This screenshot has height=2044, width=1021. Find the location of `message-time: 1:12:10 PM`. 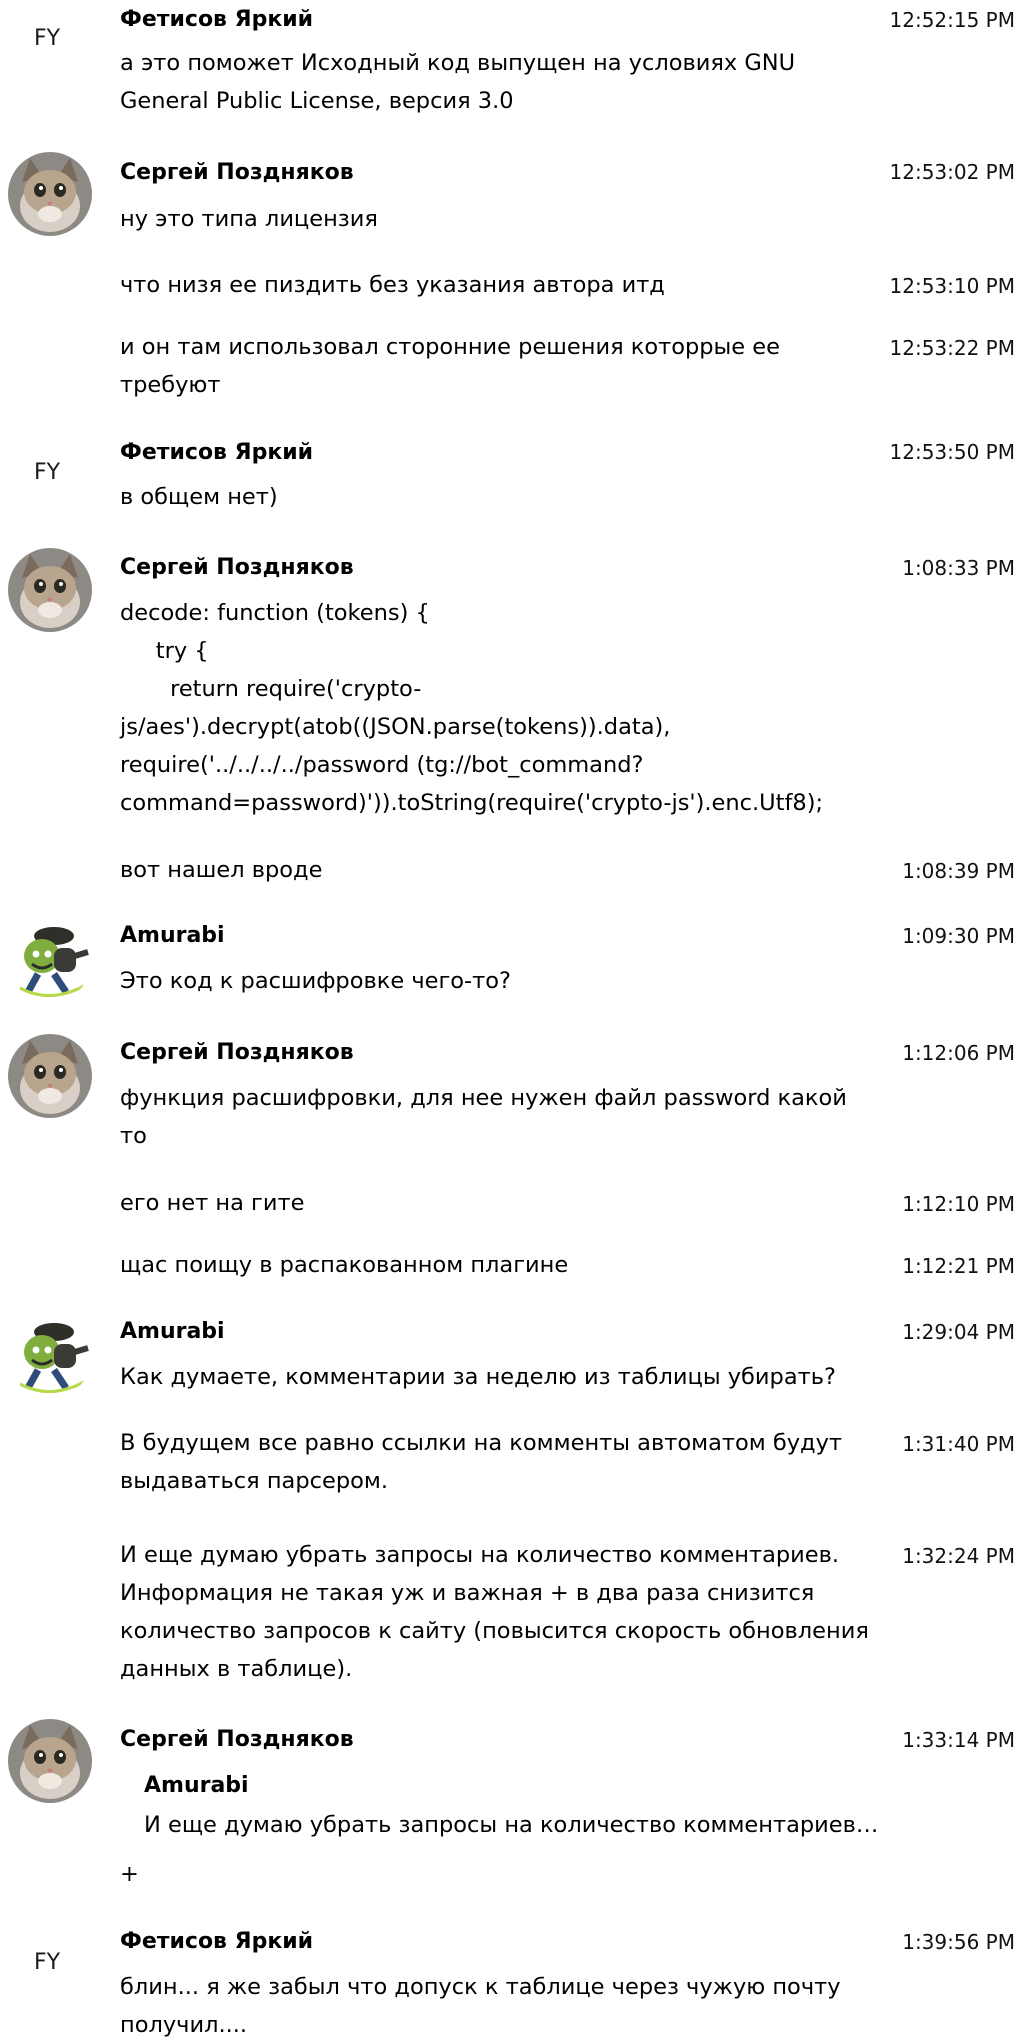

message-time: 1:12:10 PM is located at coordinates (958, 1204).